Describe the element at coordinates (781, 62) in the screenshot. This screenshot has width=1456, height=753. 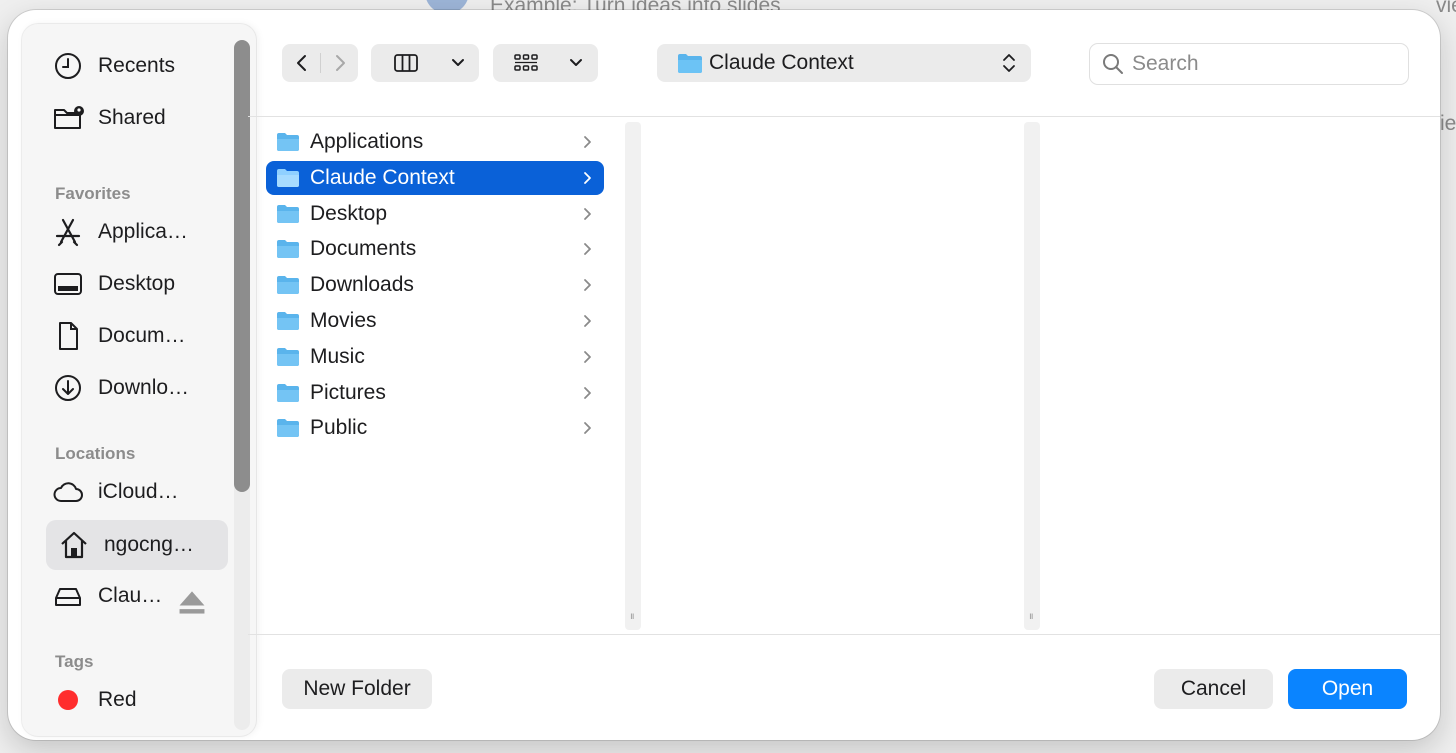
I see `path-popup-label: Claude Context` at that location.